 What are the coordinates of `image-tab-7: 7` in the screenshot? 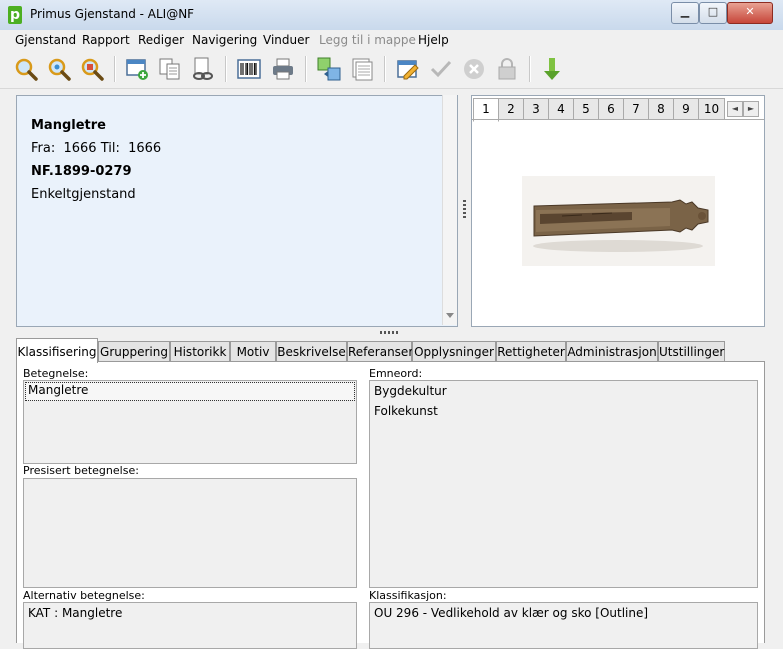 It's located at (636, 109).